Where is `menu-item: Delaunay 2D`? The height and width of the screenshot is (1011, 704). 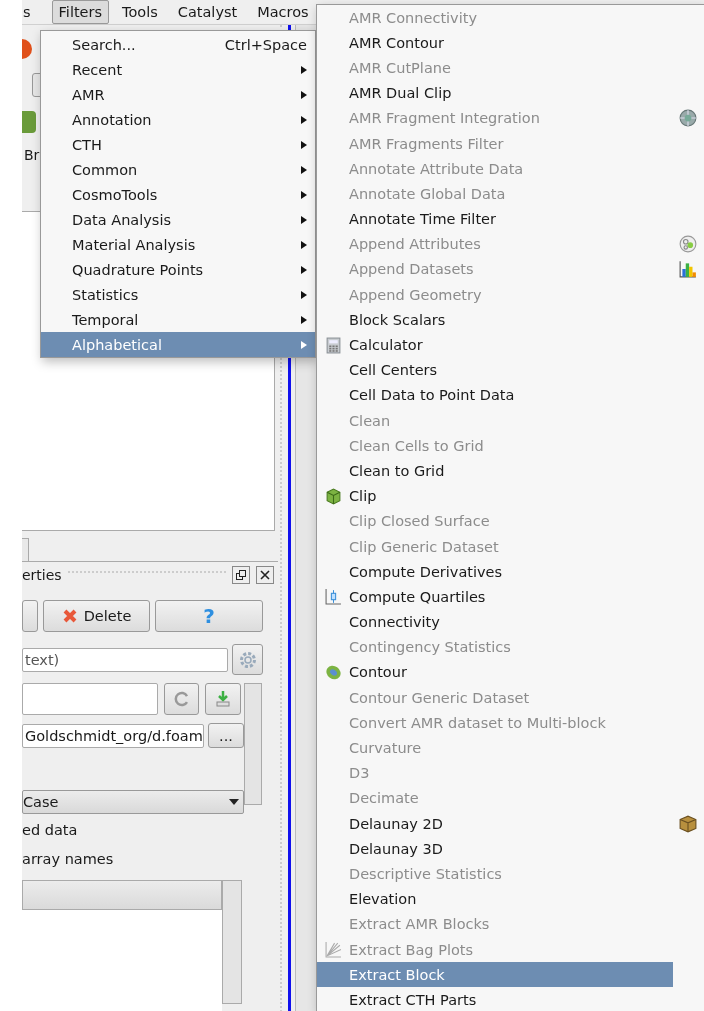
menu-item: Delaunay 2D is located at coordinates (495, 824).